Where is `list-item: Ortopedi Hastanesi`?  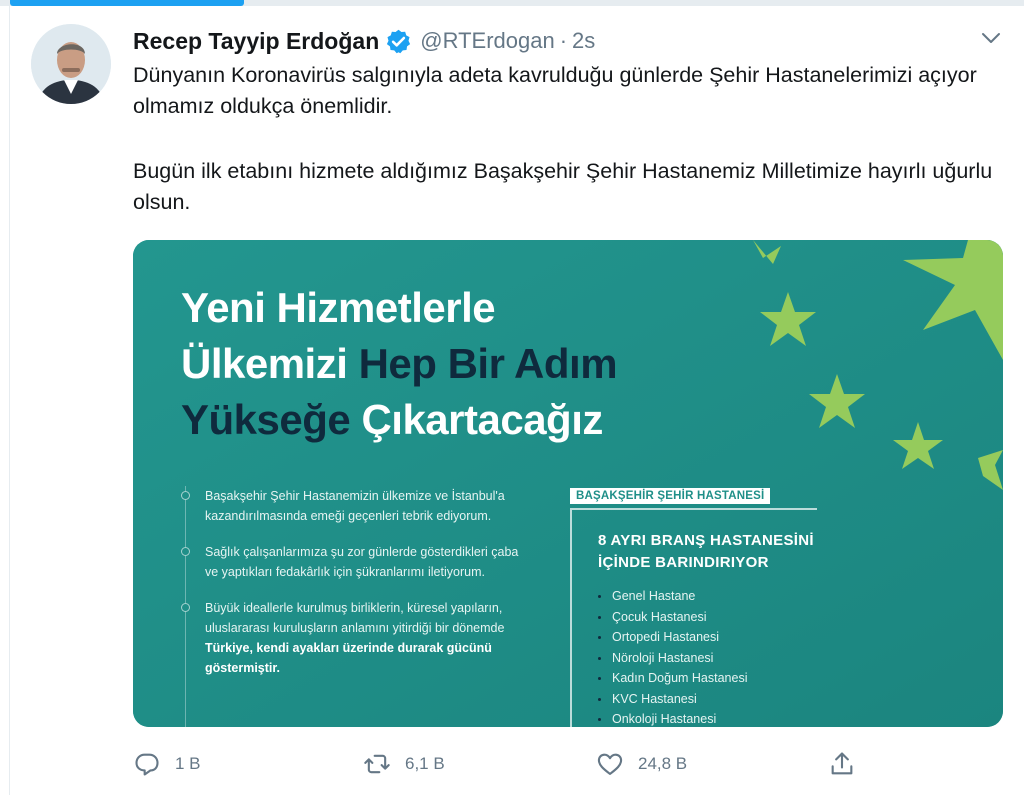 list-item: Ortopedi Hastanesi is located at coordinates (673, 637).